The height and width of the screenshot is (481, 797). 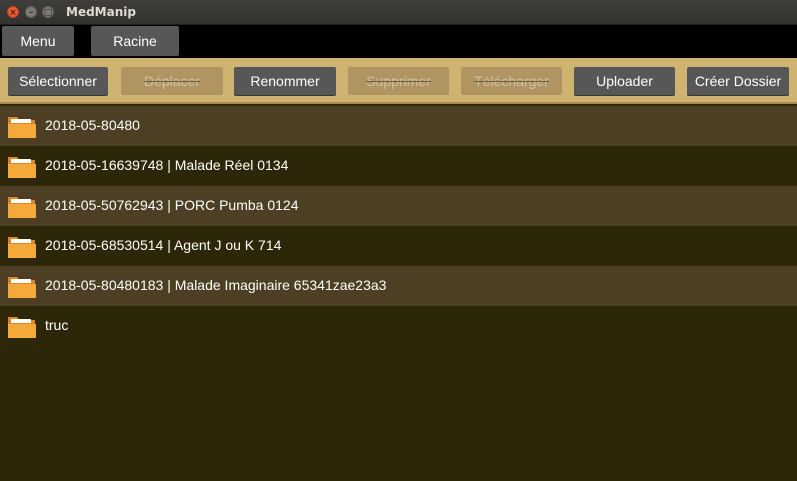 What do you see at coordinates (167, 165) in the screenshot?
I see `folder-name: 2018-05-16639748 | Malade Réel 0134` at bounding box center [167, 165].